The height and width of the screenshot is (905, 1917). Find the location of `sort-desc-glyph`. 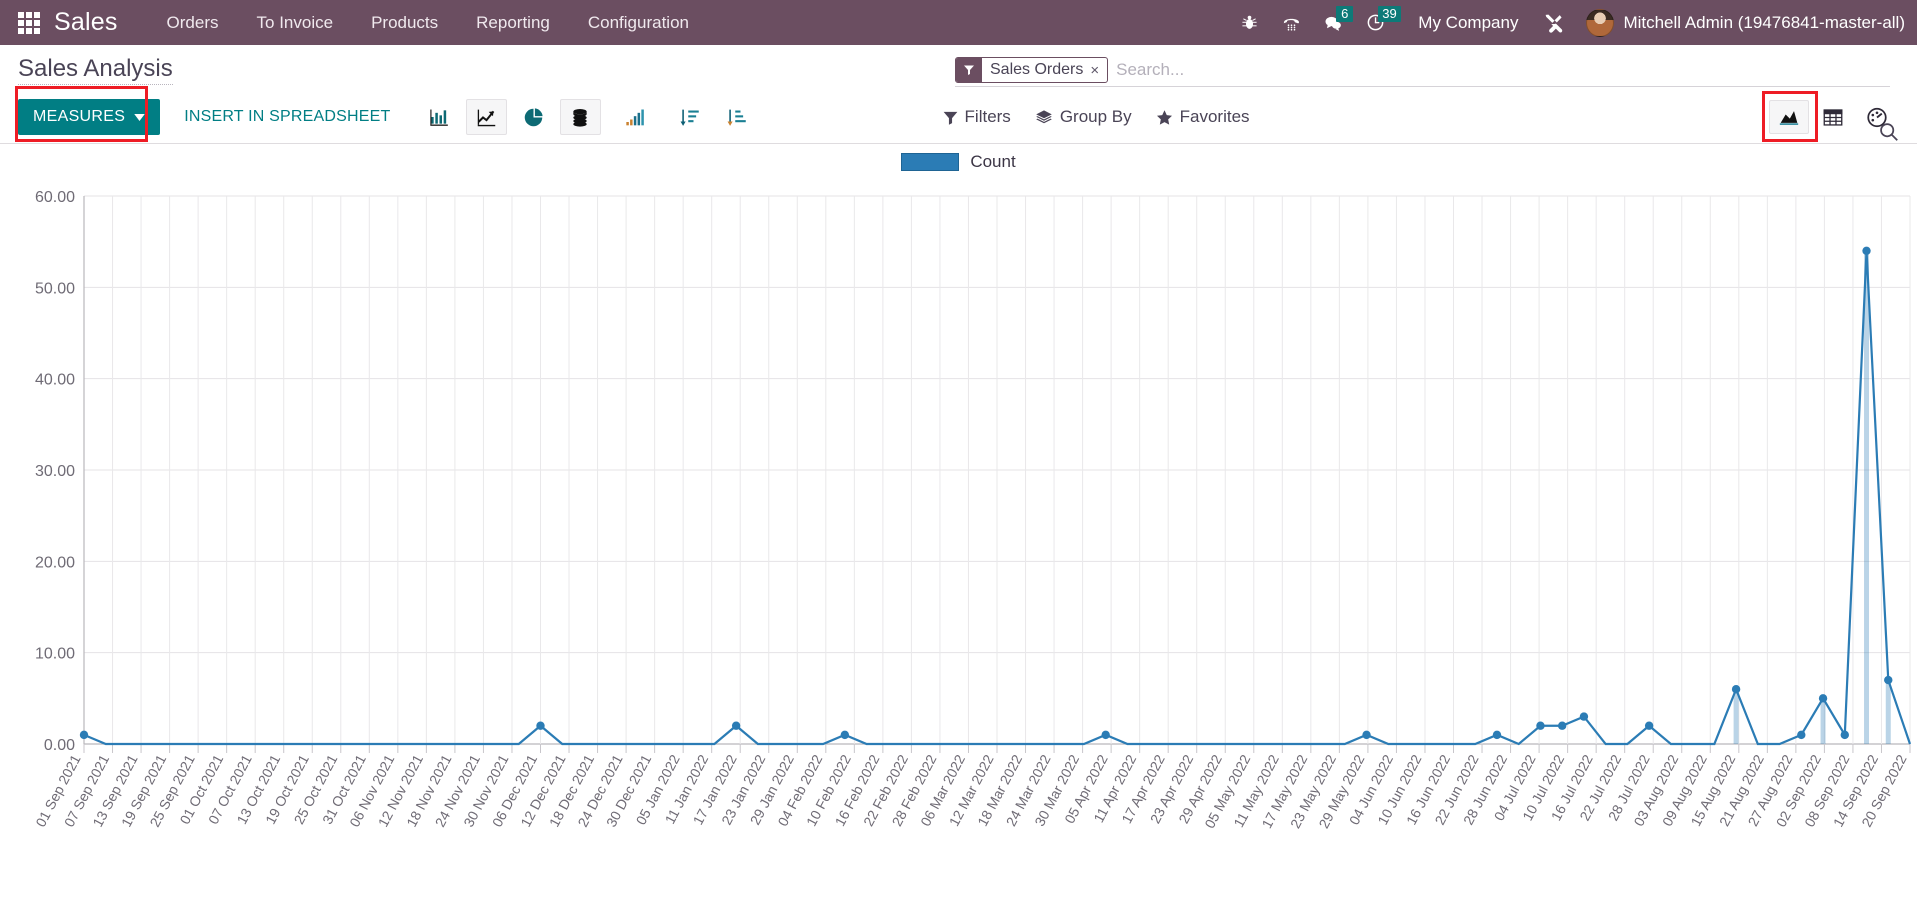

sort-desc-glyph is located at coordinates (689, 117).